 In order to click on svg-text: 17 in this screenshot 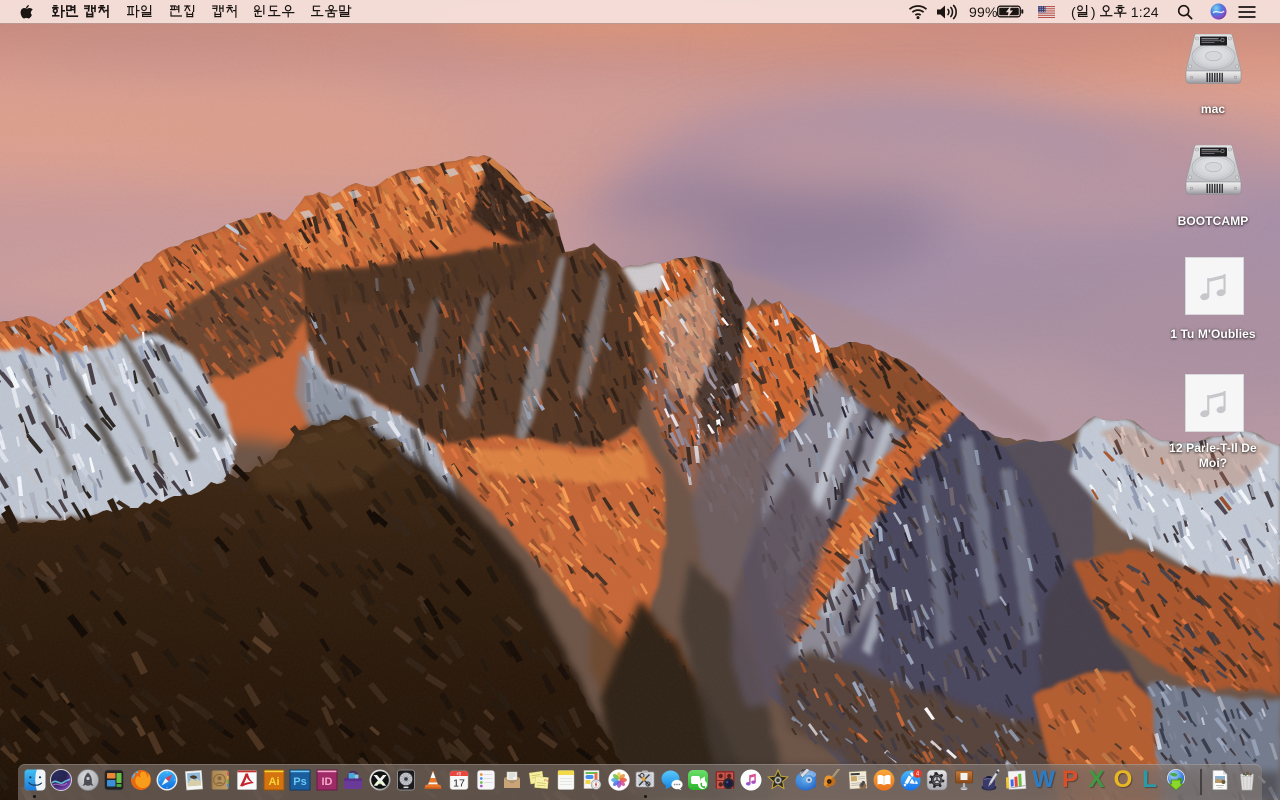, I will do `click(459, 784)`.